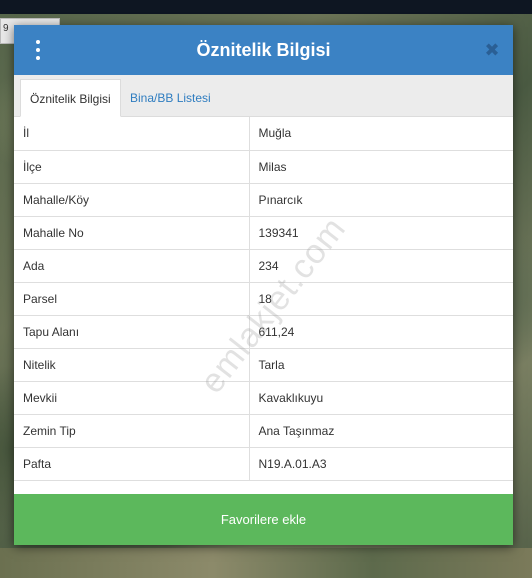 The image size is (532, 578). What do you see at coordinates (266, 563) in the screenshot?
I see `map-bottom-terrain` at bounding box center [266, 563].